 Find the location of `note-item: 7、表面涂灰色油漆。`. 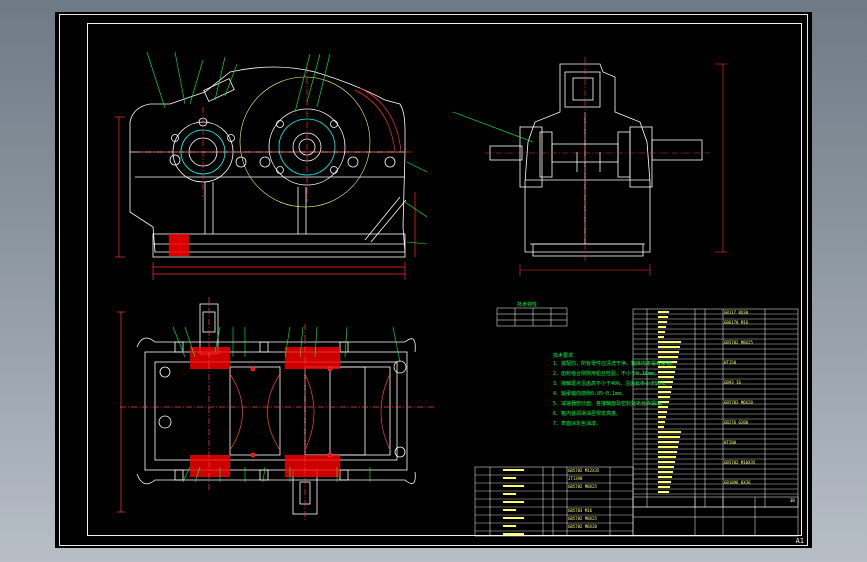

note-item: 7、表面涂灰色油漆。 is located at coordinates (577, 424).